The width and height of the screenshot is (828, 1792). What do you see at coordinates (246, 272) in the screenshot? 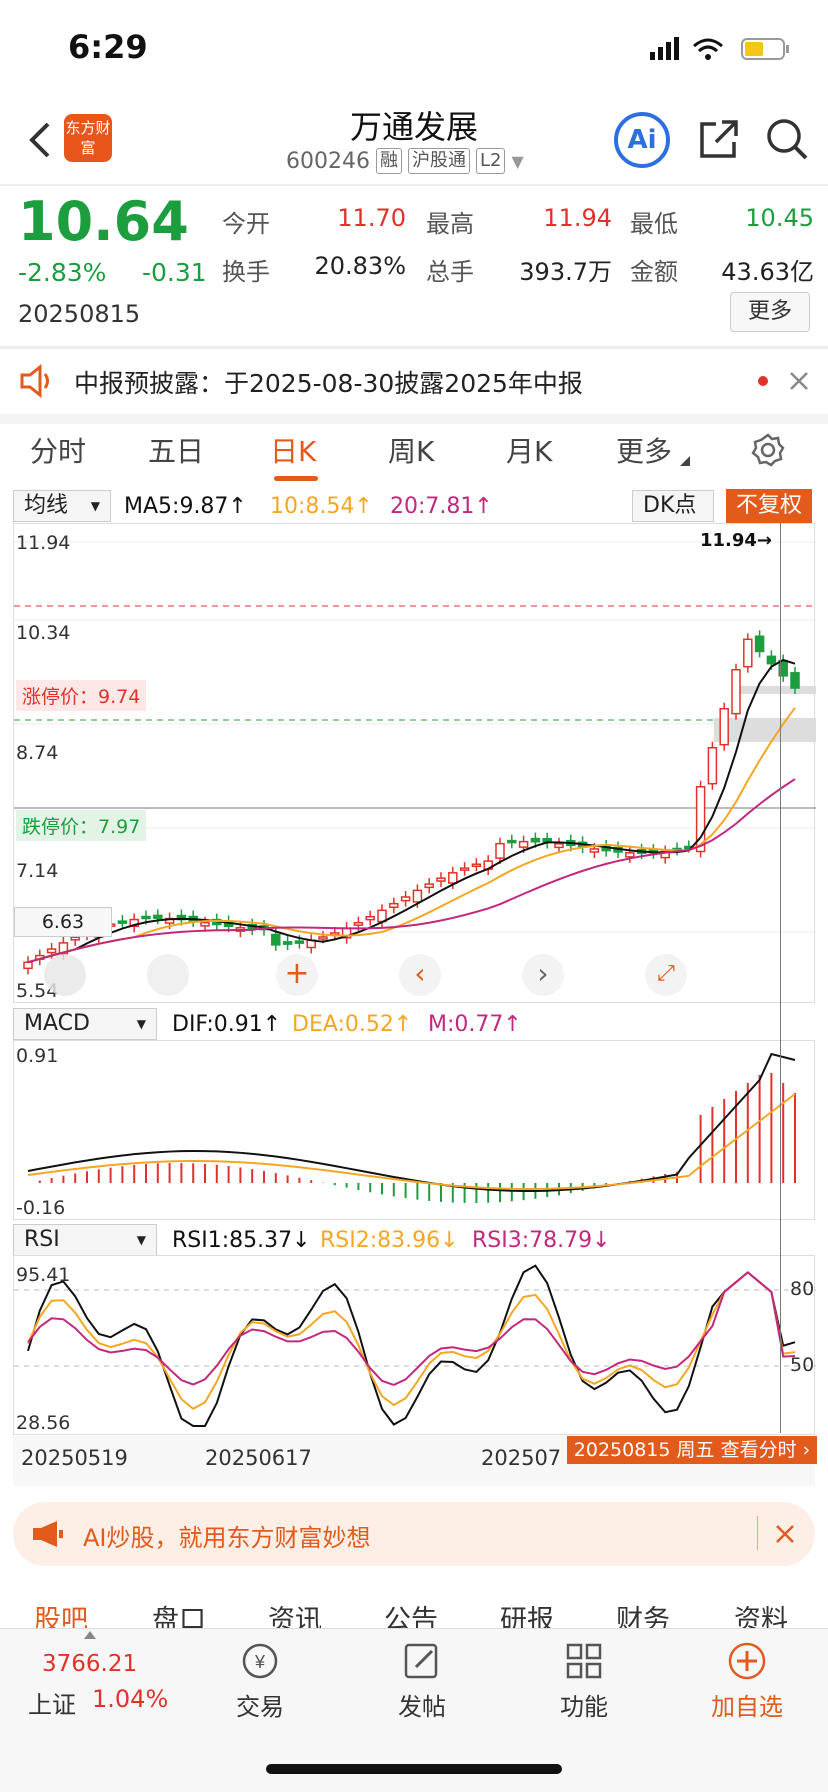
I see `turnover-label: 换手` at bounding box center [246, 272].